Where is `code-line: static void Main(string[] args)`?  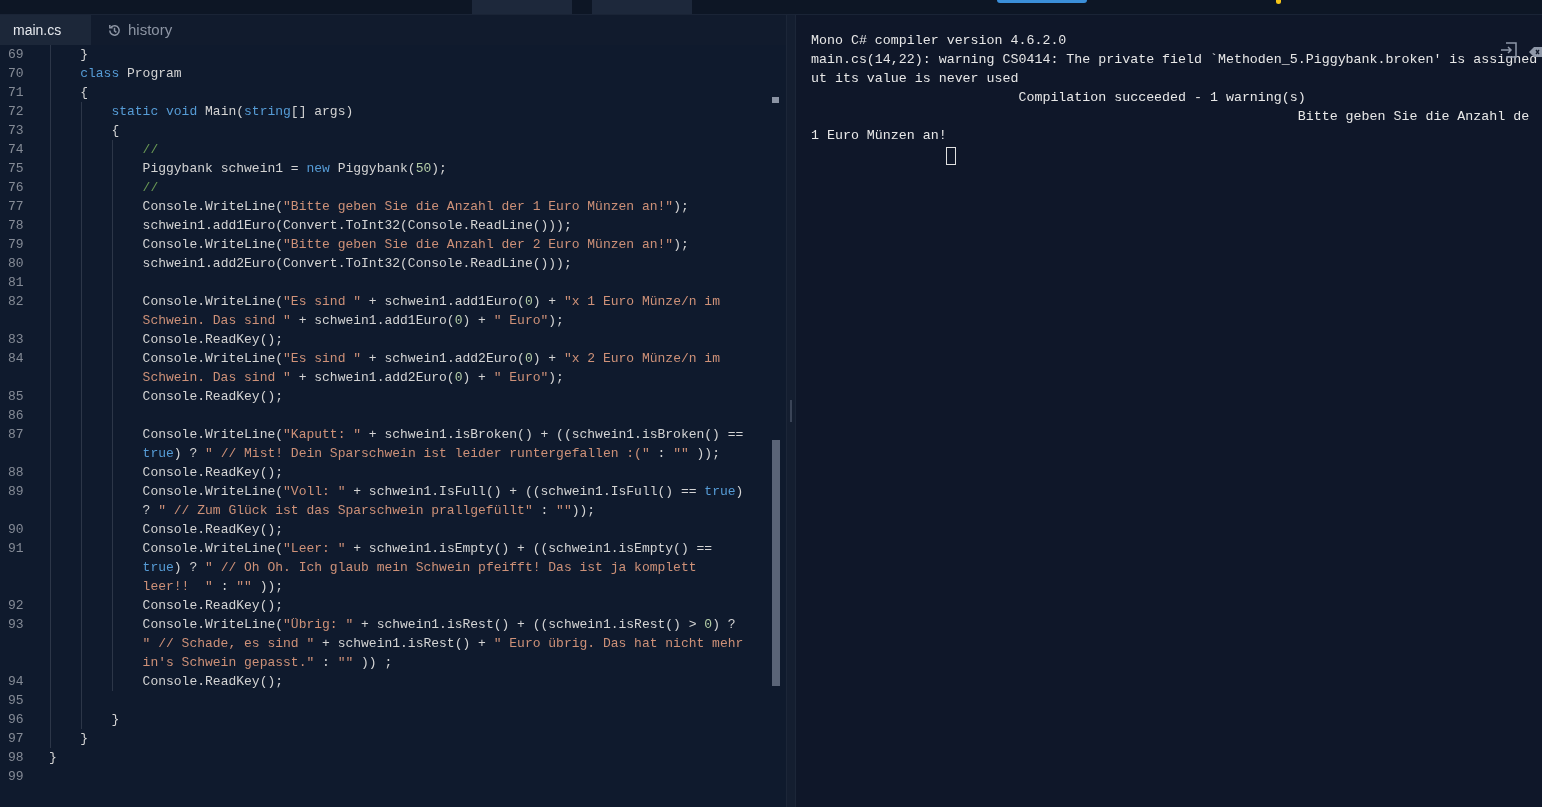 code-line: static void Main(string[] args) is located at coordinates (232, 112).